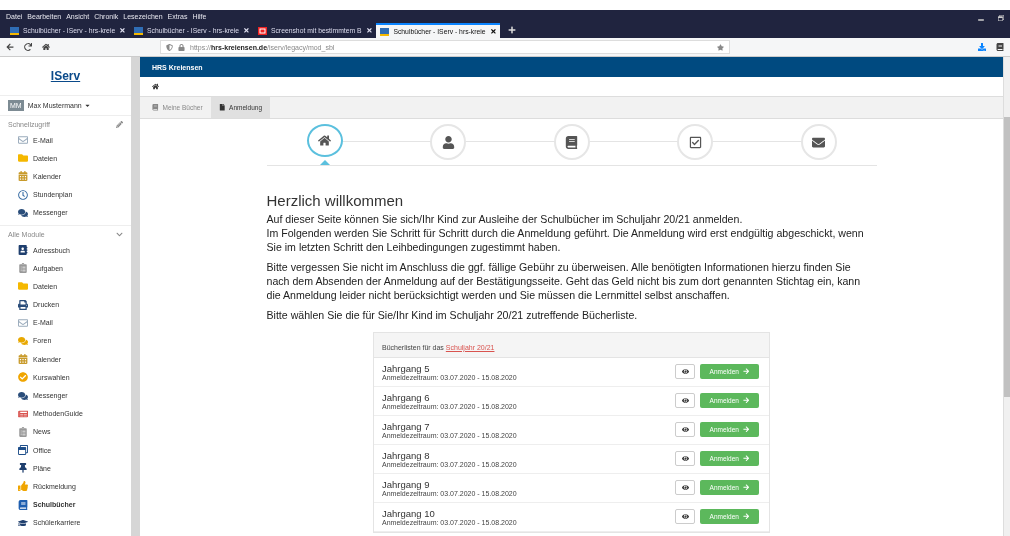 The image size is (1010, 536). What do you see at coordinates (23, 486) in the screenshot?
I see `thumb-icon` at bounding box center [23, 486].